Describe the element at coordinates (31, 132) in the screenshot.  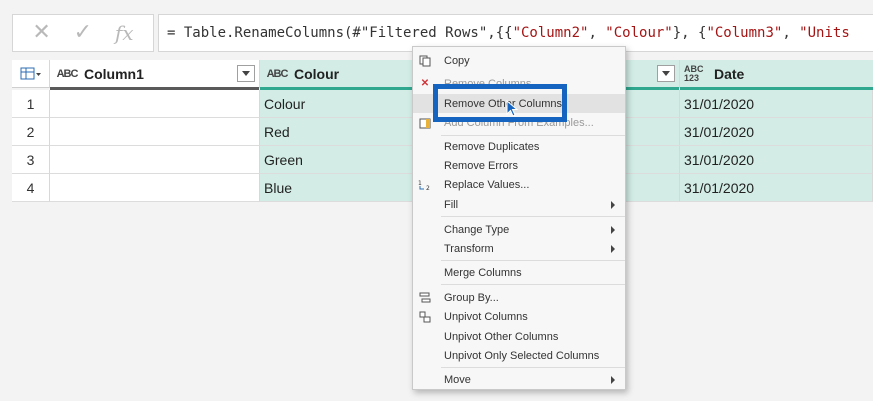
I see `row-number: 2` at that location.